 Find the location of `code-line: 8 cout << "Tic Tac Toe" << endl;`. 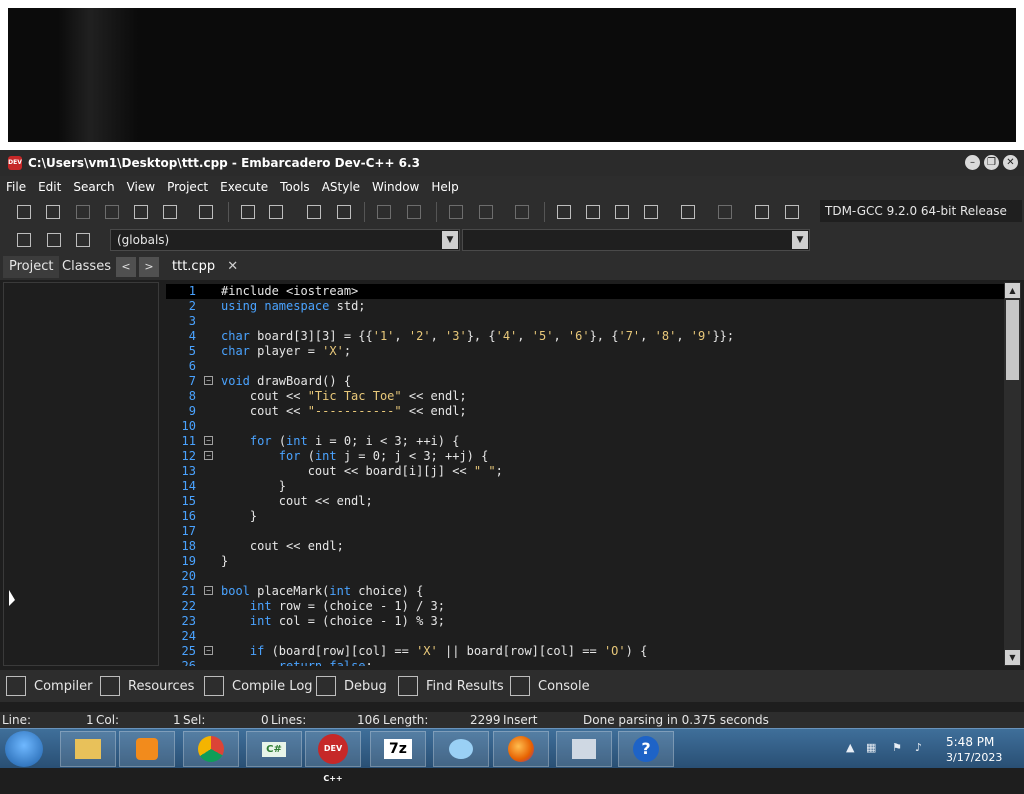

code-line: 8 cout << "Tic Tac Toe" << endl; is located at coordinates (585, 396).